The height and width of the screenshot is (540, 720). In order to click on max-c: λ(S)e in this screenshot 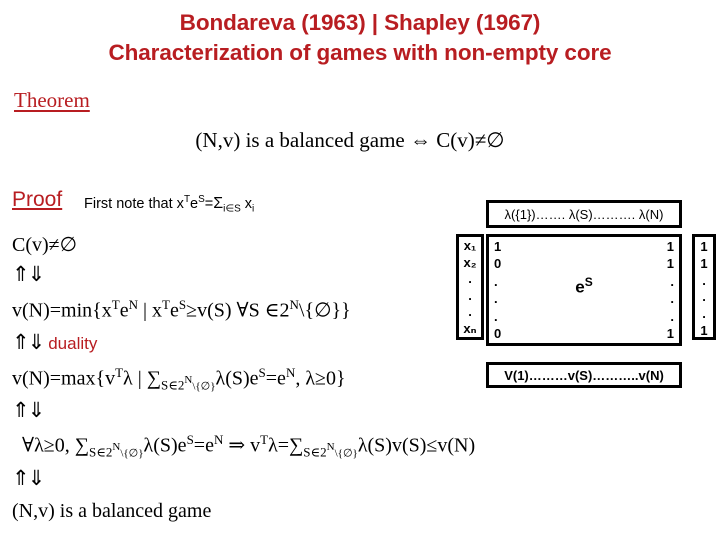, I will do `click(237, 378)`.